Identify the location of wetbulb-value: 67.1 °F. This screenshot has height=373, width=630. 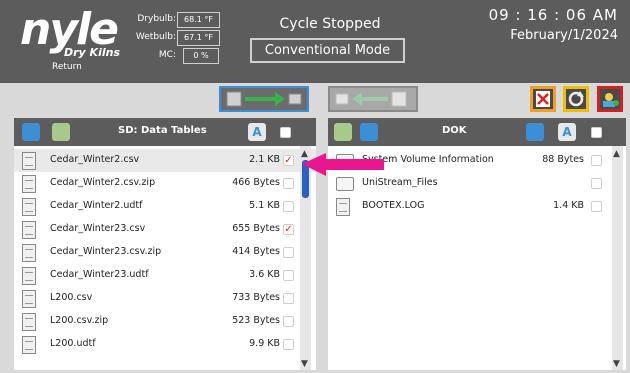
(198, 38).